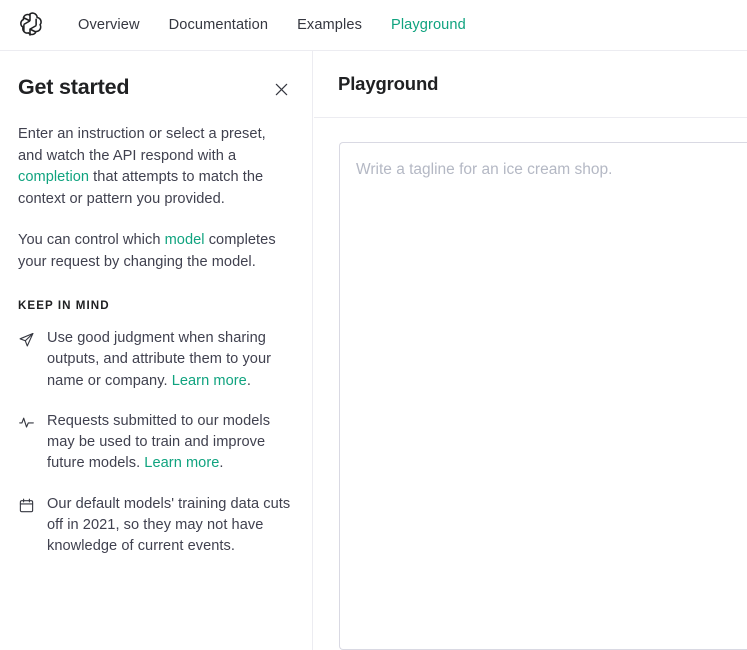 The width and height of the screenshot is (747, 650). I want to click on intro-text-2a: You can control which, so click(91, 240).